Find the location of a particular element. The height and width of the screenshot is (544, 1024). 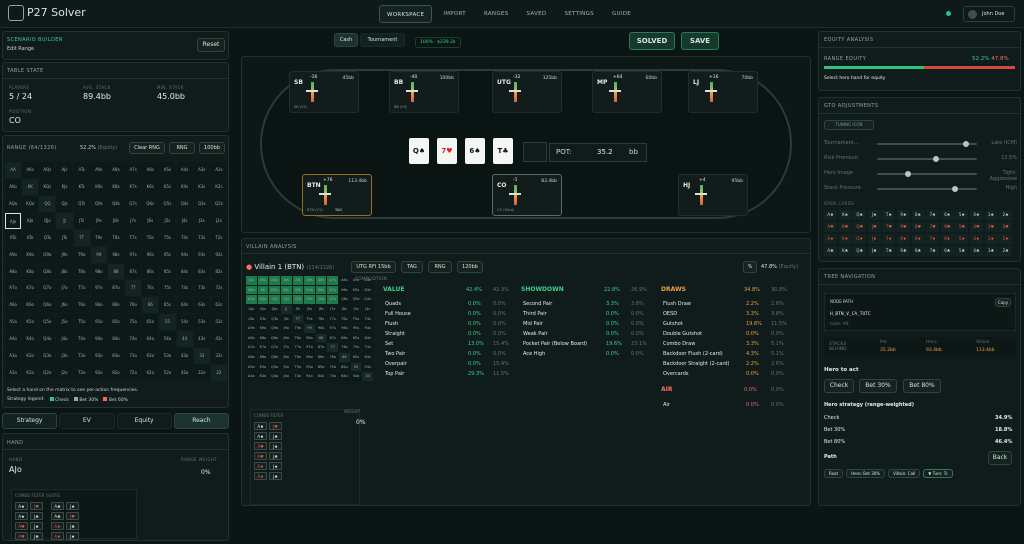

range-cell: AKo is located at coordinates (13, 186).